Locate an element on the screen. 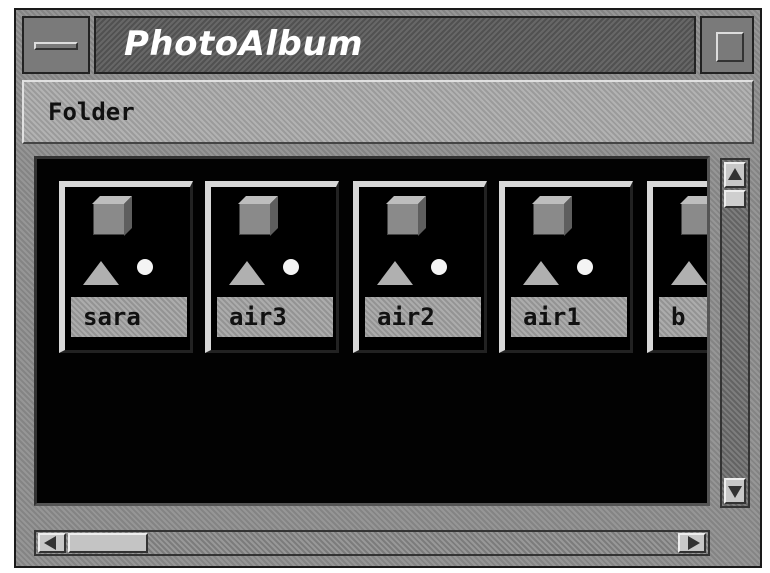 The height and width of the screenshot is (573, 770). vertical-scrollbar is located at coordinates (735, 333).